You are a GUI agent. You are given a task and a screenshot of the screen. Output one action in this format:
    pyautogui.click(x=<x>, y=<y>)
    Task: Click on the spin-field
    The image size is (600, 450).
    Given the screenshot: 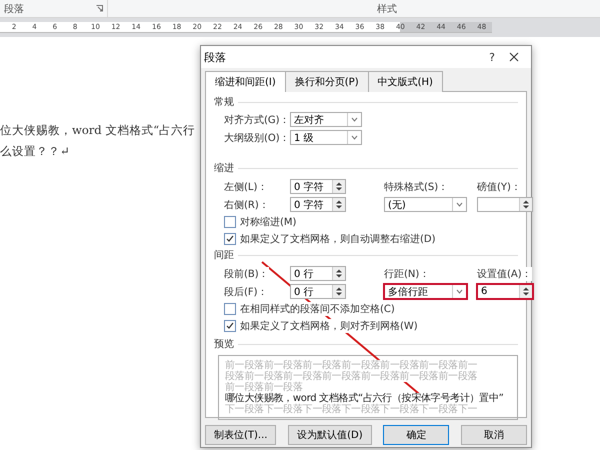 What is the action you would take?
    pyautogui.click(x=505, y=204)
    